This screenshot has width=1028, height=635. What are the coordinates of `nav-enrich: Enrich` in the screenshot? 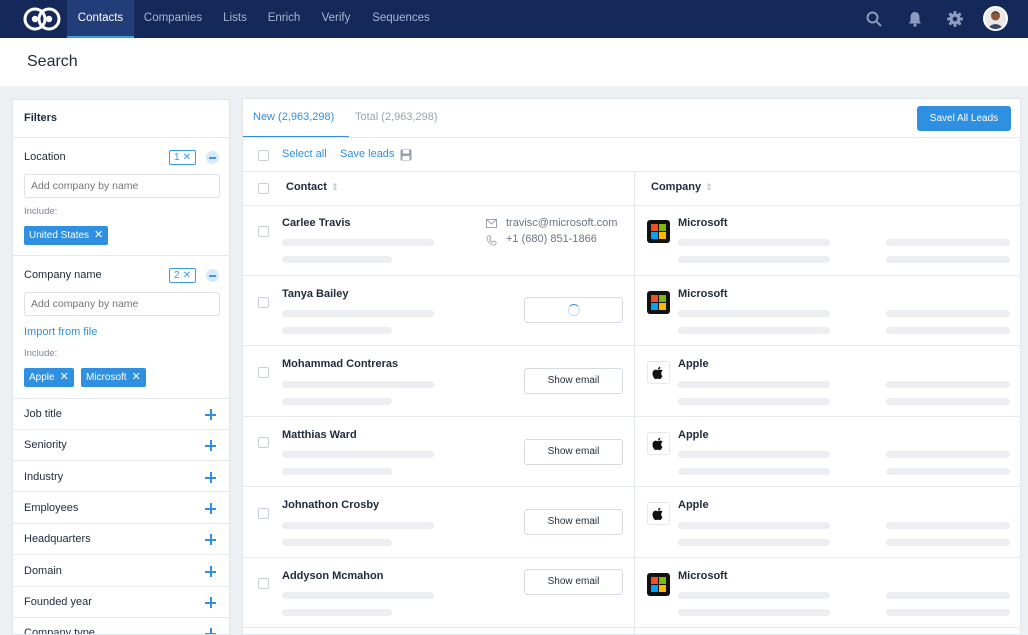 It's located at (284, 19).